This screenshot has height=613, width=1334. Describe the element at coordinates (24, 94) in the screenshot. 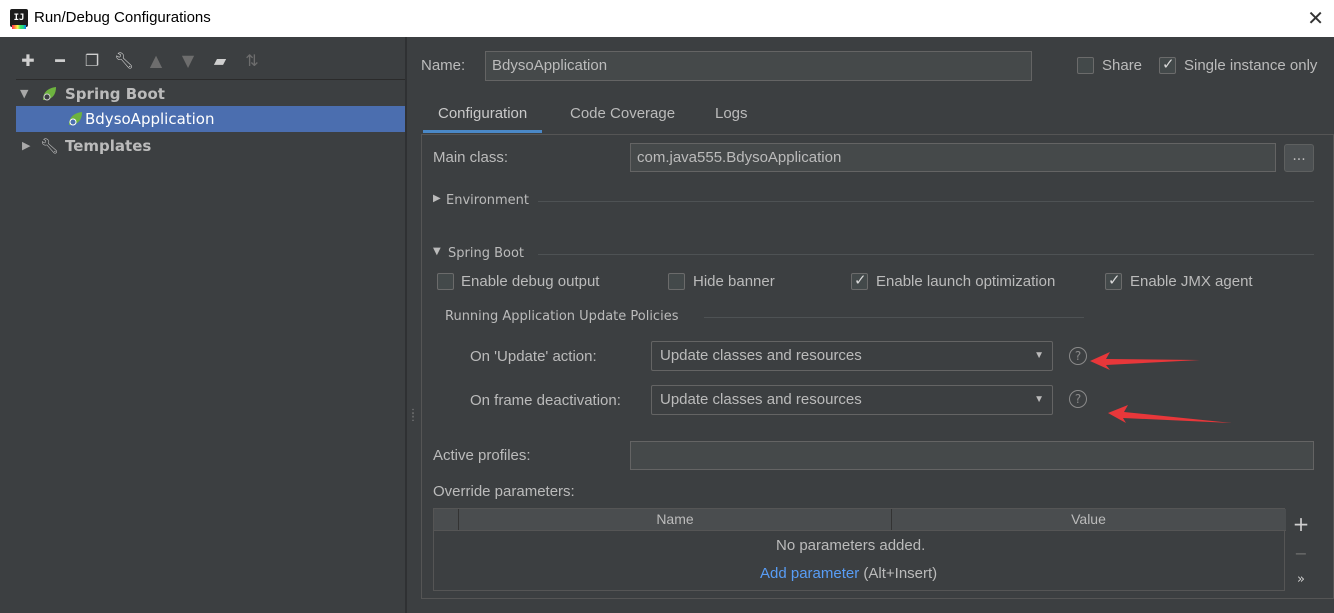

I see `expand-arrow-icon: ▼` at that location.